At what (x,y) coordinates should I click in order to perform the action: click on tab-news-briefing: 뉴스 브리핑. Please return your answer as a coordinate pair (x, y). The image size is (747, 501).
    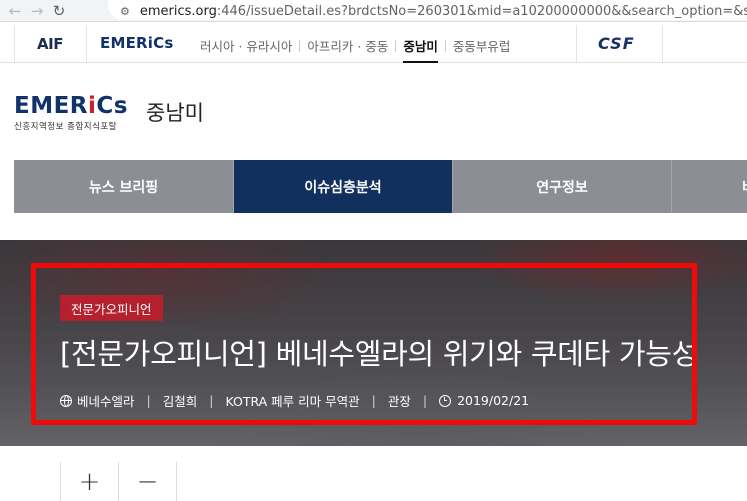
    Looking at the image, I should click on (124, 186).